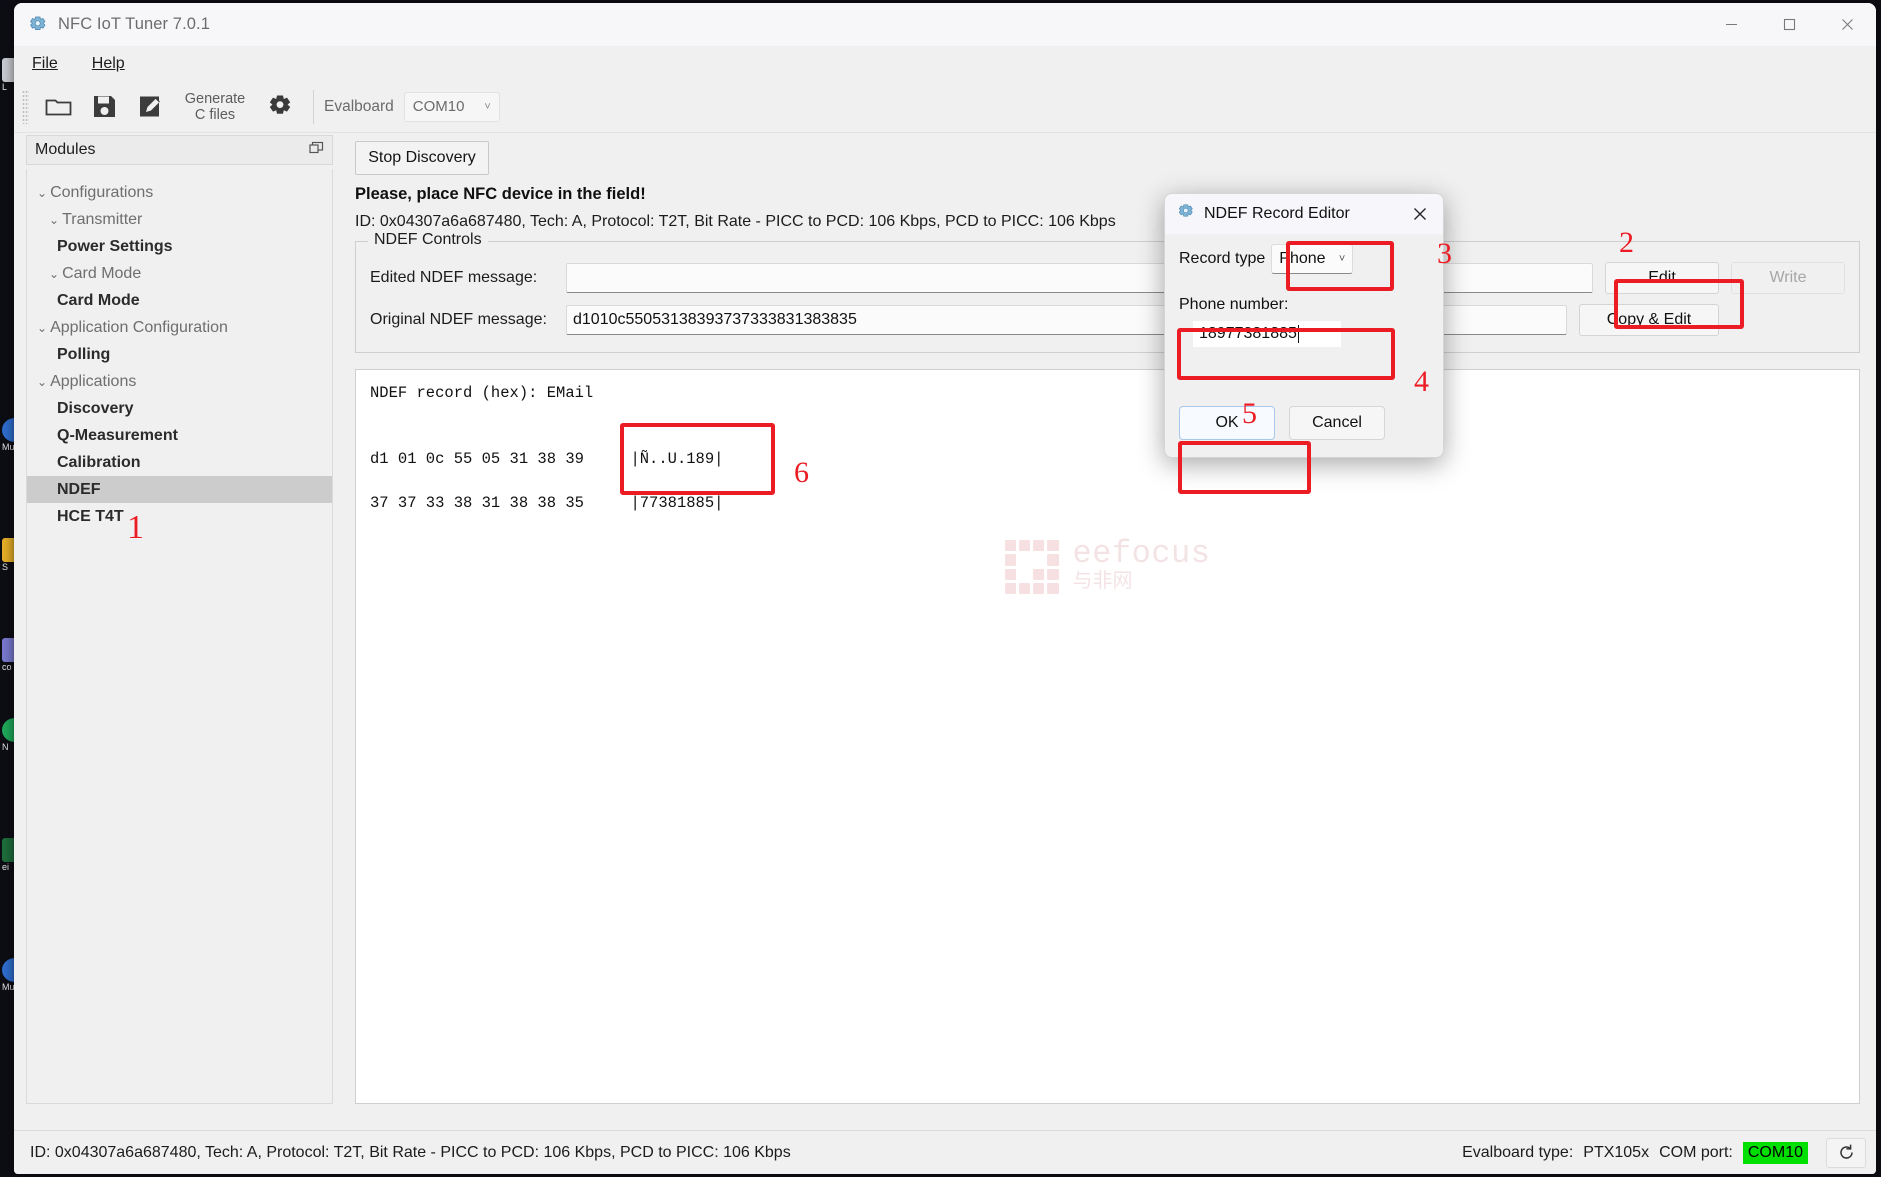 Image resolution: width=1881 pixels, height=1177 pixels. I want to click on hex-header: NDEF record (hex): EMail, so click(482, 393).